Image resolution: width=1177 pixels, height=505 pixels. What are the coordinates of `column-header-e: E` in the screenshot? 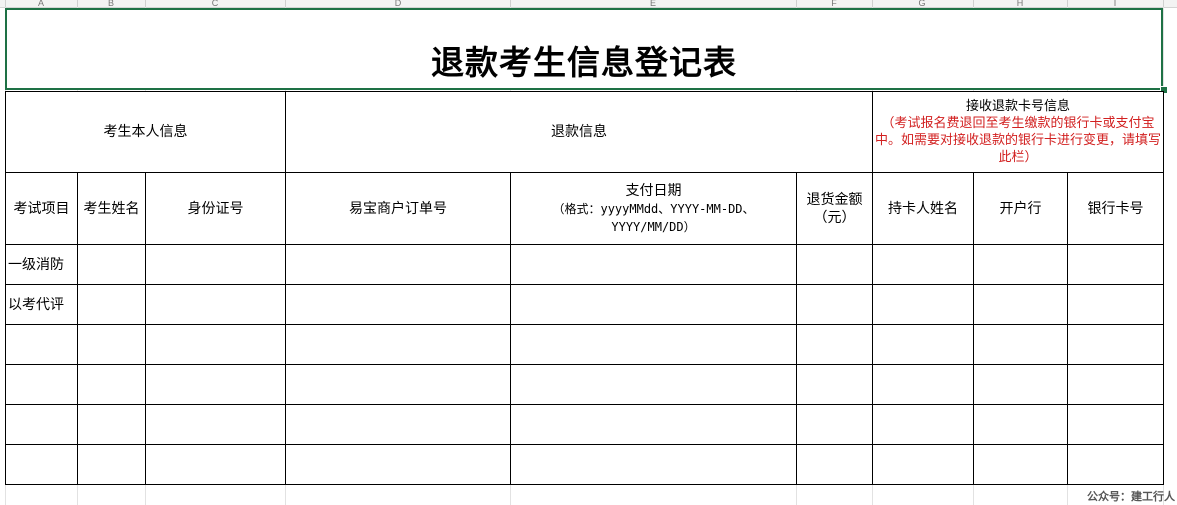 It's located at (653, 4).